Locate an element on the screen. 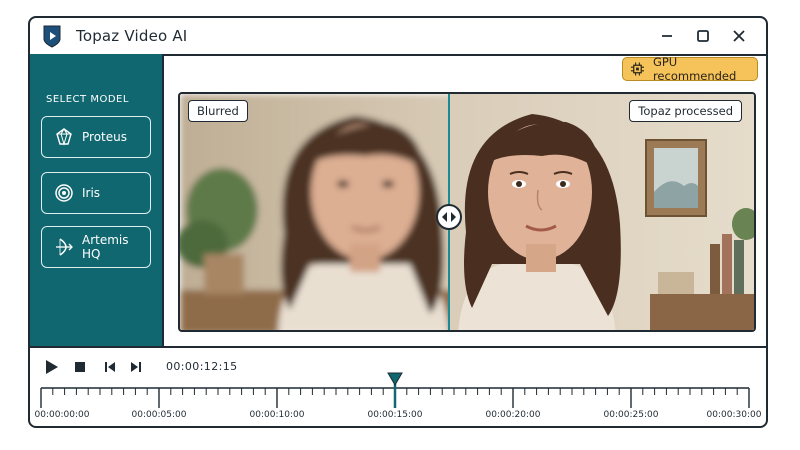 The width and height of the screenshot is (800, 450). minimize-icon is located at coordinates (667, 36).